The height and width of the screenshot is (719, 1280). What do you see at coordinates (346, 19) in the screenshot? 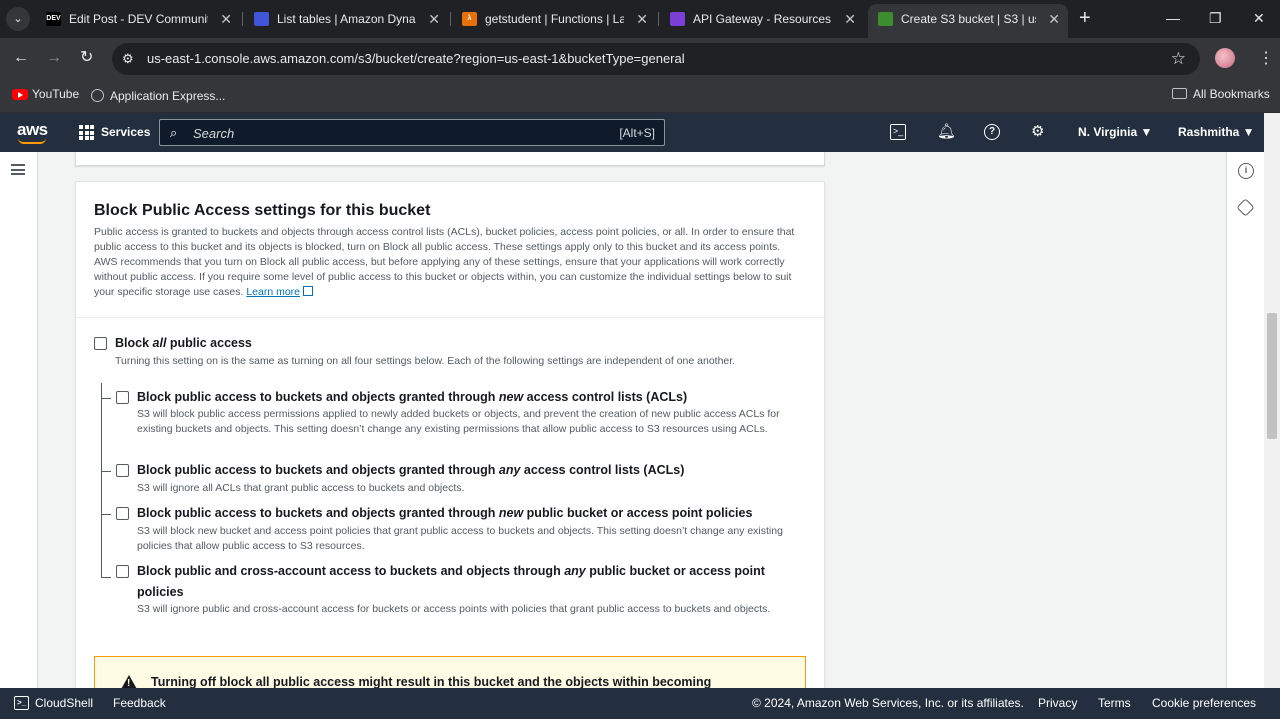
I see `tab-dynamodb: List tables | Amazon Dynamo ✕` at bounding box center [346, 19].